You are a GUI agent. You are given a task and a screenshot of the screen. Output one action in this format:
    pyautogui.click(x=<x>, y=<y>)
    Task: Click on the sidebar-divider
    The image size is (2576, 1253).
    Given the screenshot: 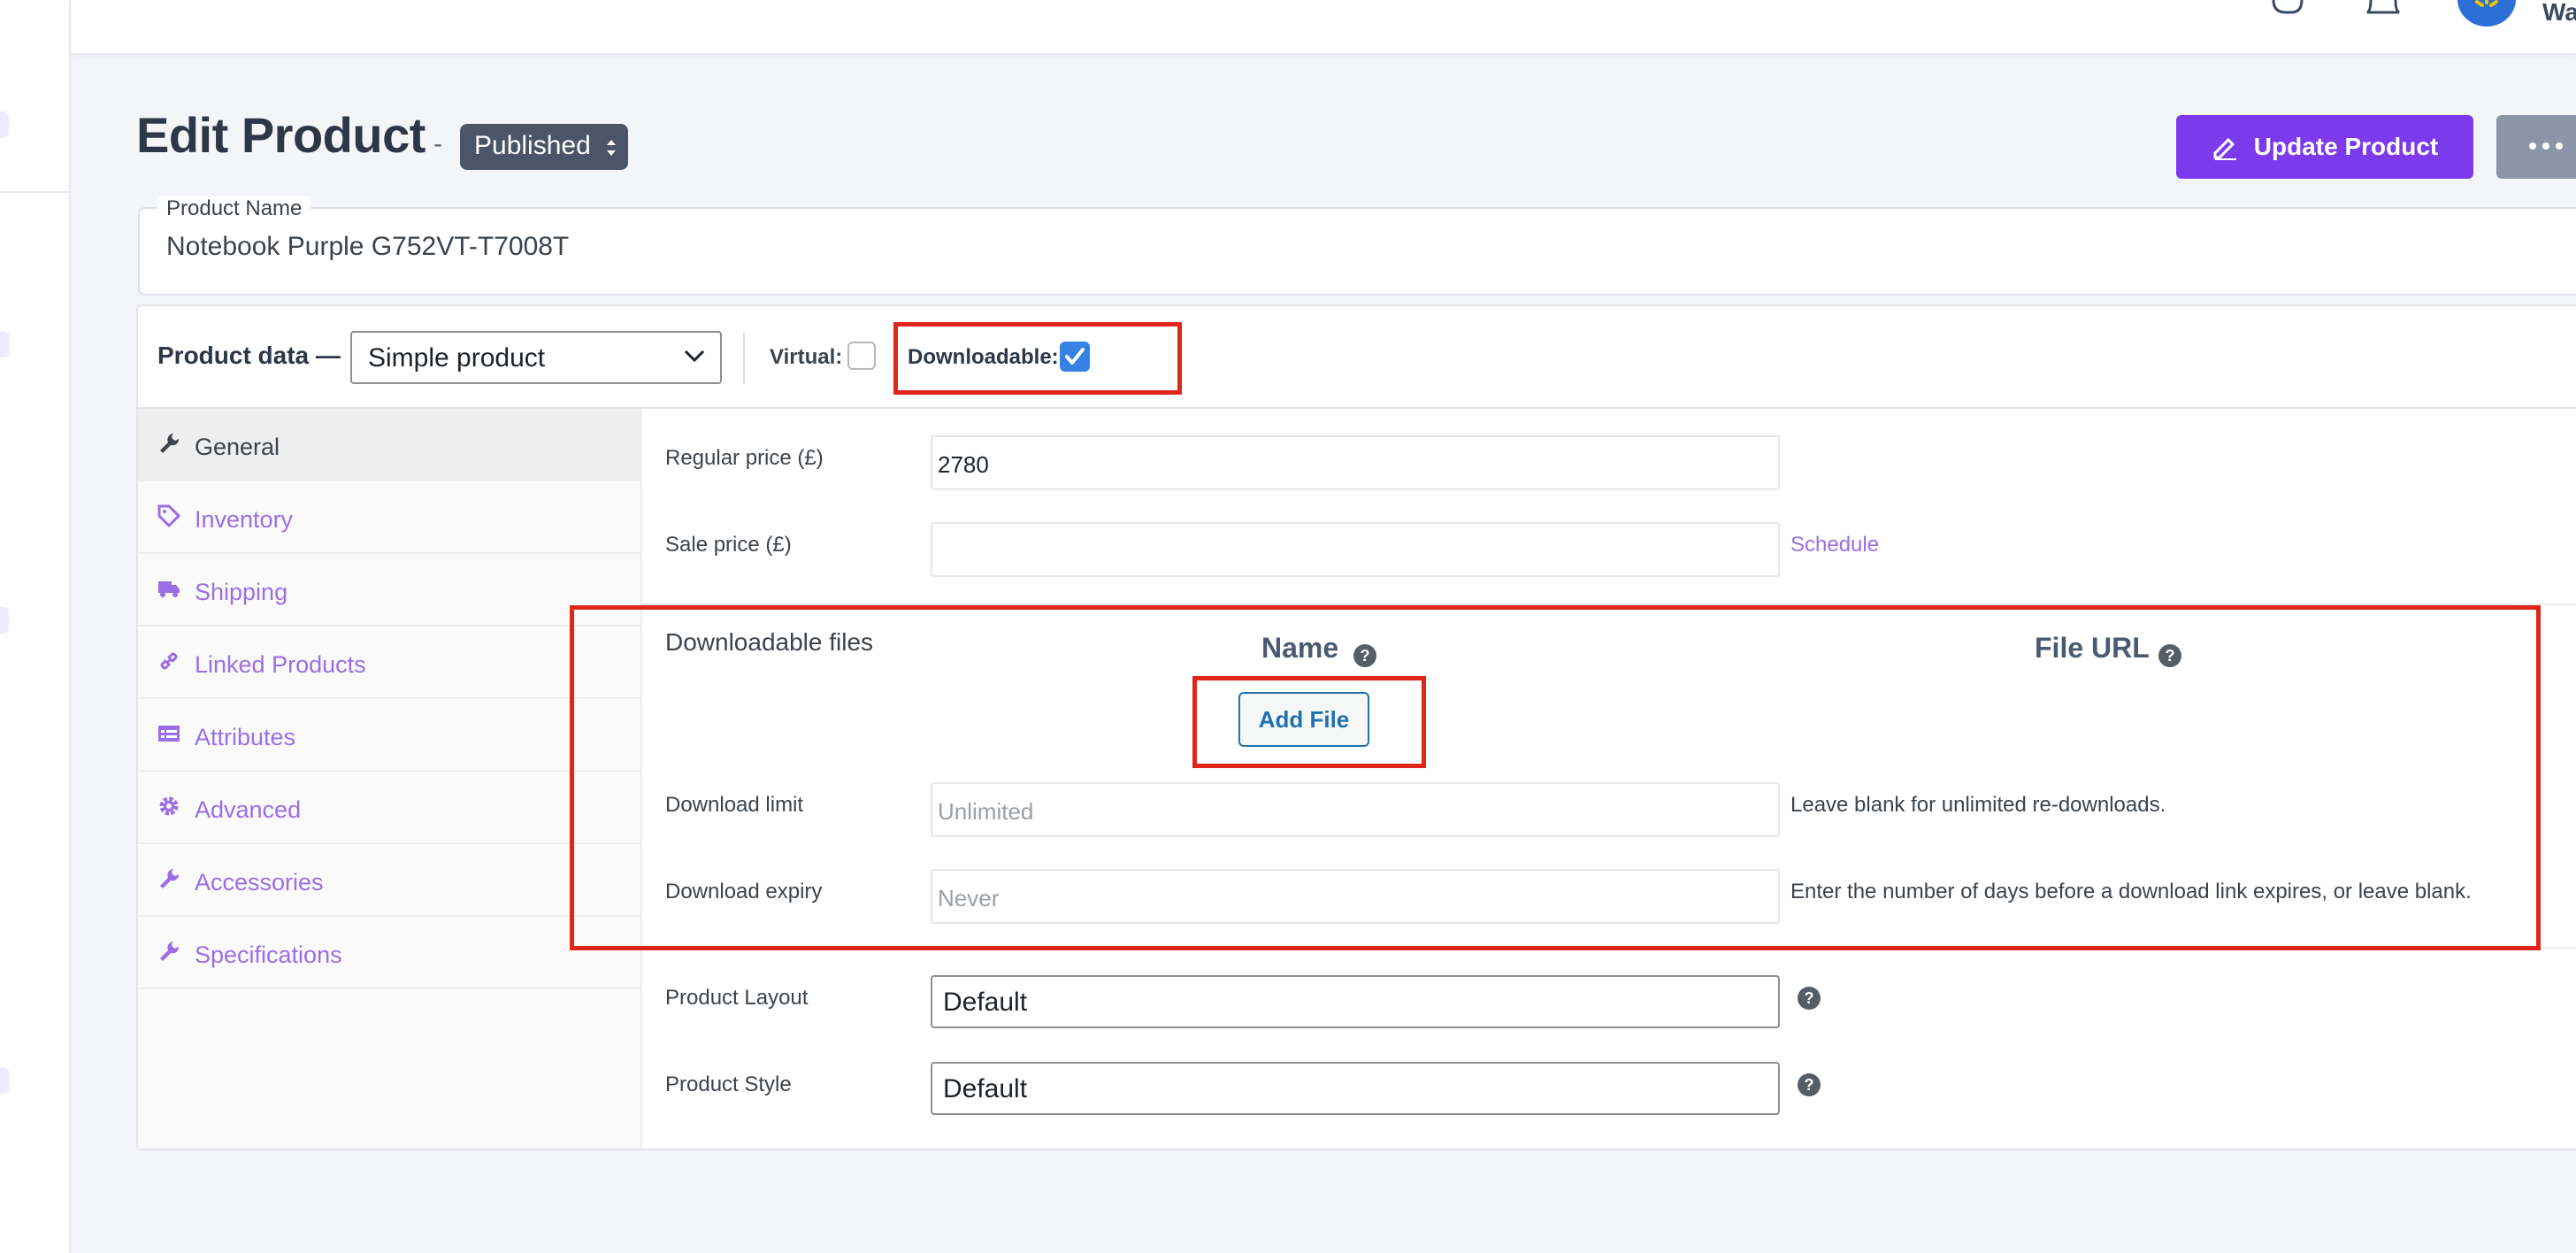 What is the action you would take?
    pyautogui.click(x=34, y=192)
    